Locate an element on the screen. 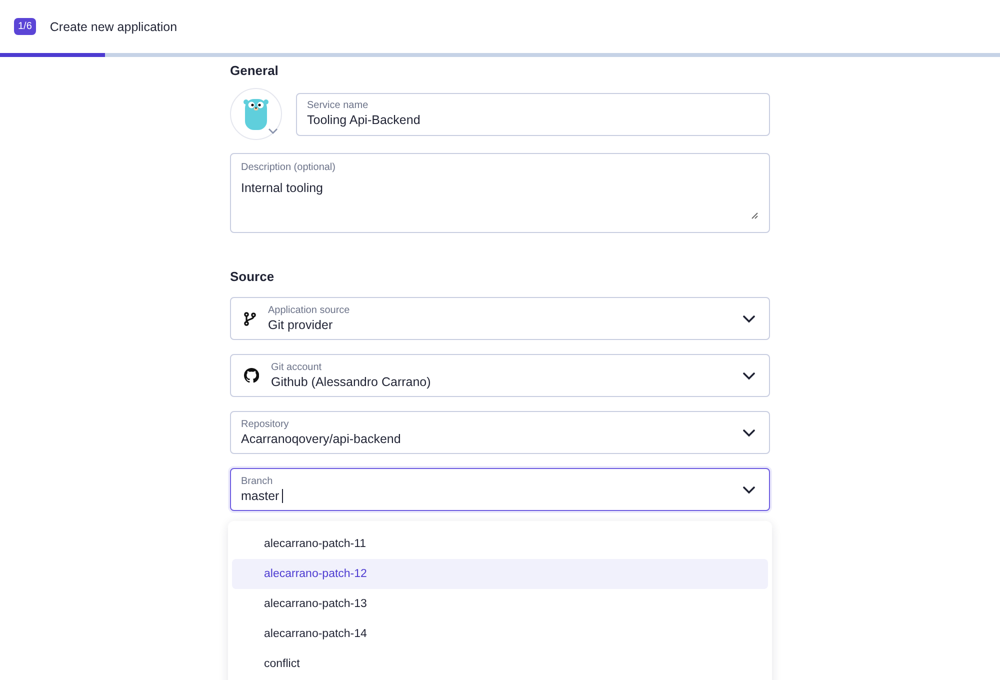 The width and height of the screenshot is (1000, 680). git-branch-icon is located at coordinates (250, 319).